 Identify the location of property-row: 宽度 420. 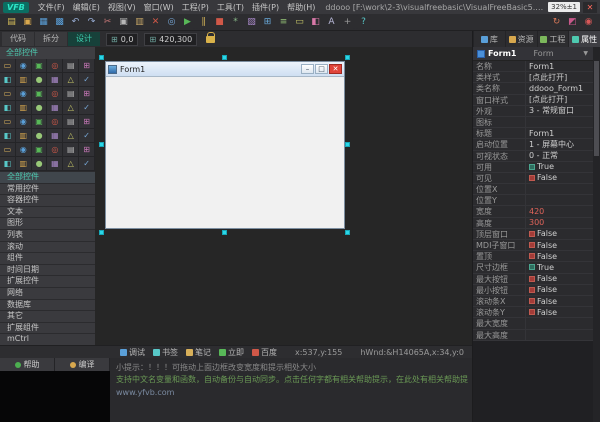
(533, 212).